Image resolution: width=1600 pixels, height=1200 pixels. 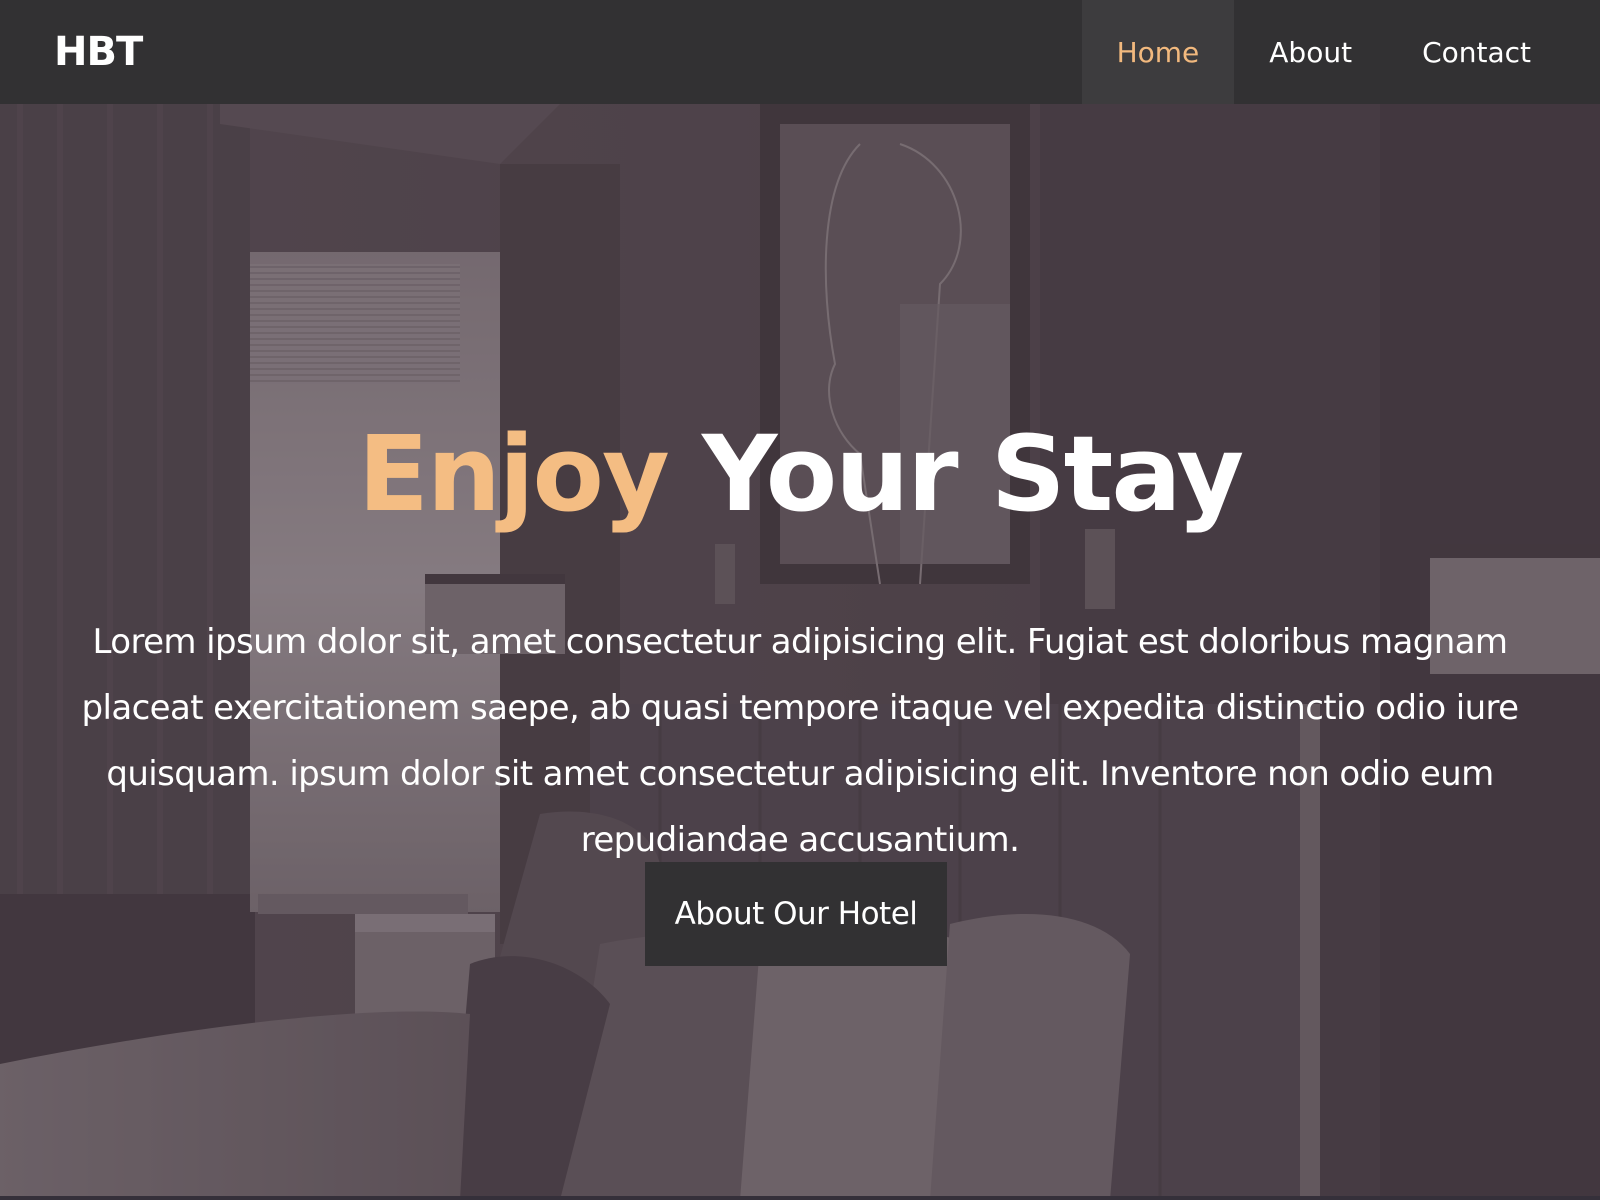 I want to click on nav-link-about: About, so click(x=1310, y=52).